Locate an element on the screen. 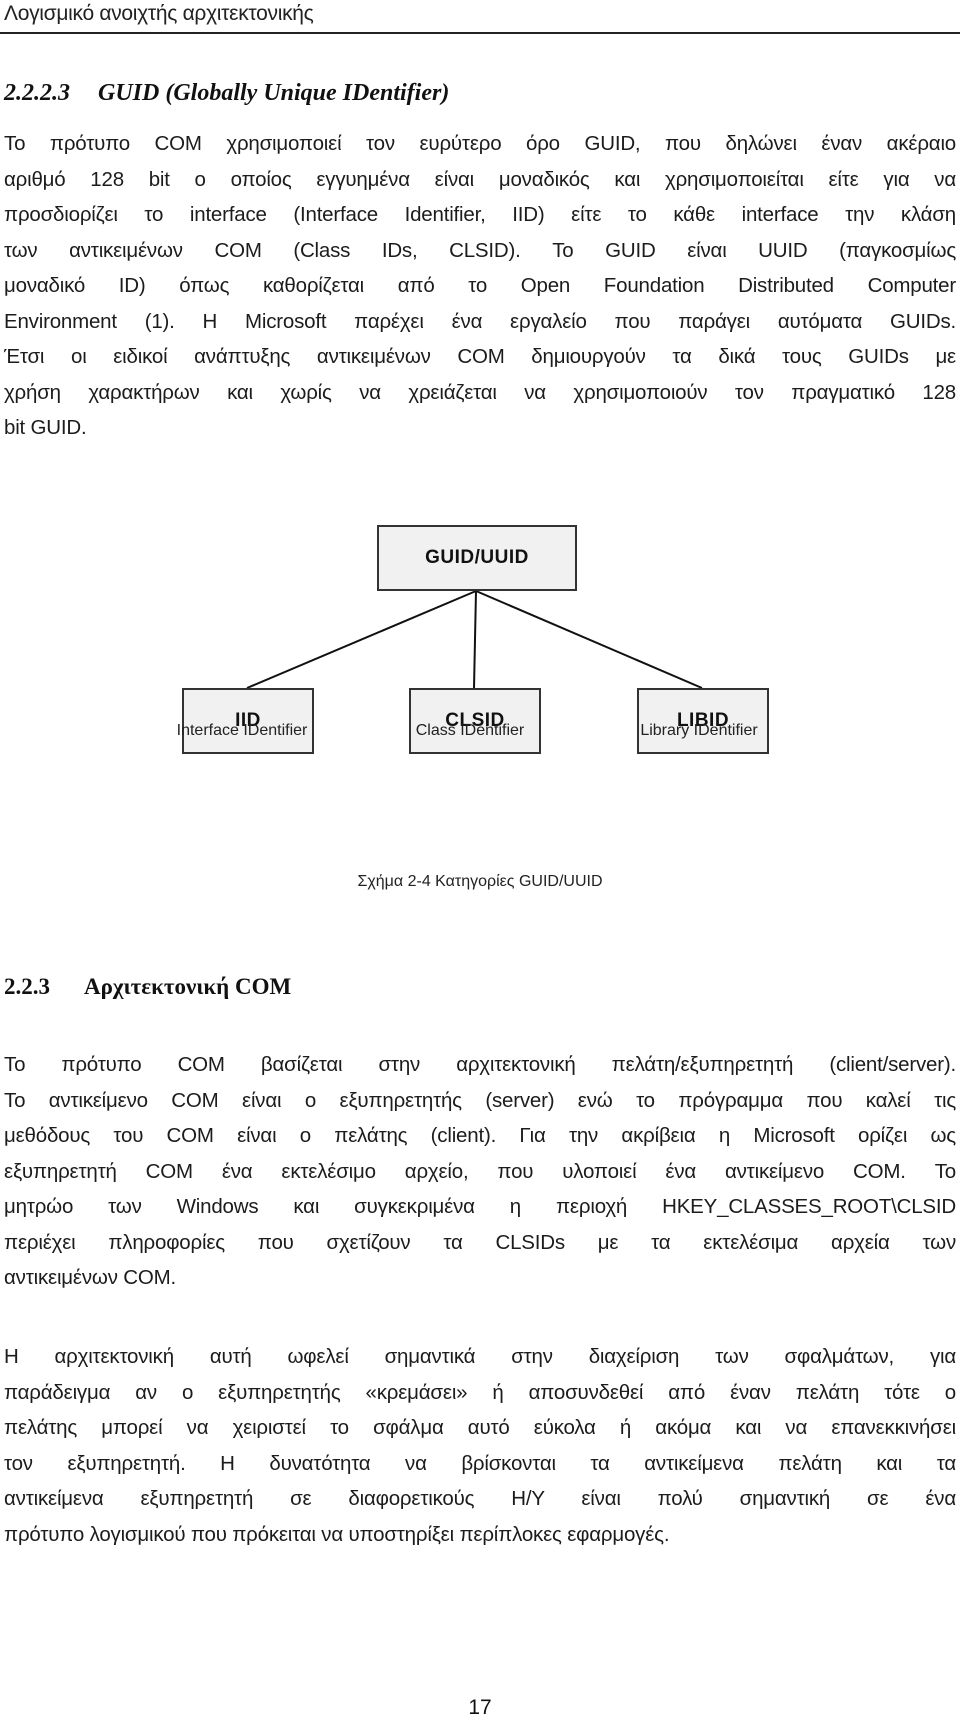 The image size is (960, 1726). clsid-box: CLSID is located at coordinates (475, 721).